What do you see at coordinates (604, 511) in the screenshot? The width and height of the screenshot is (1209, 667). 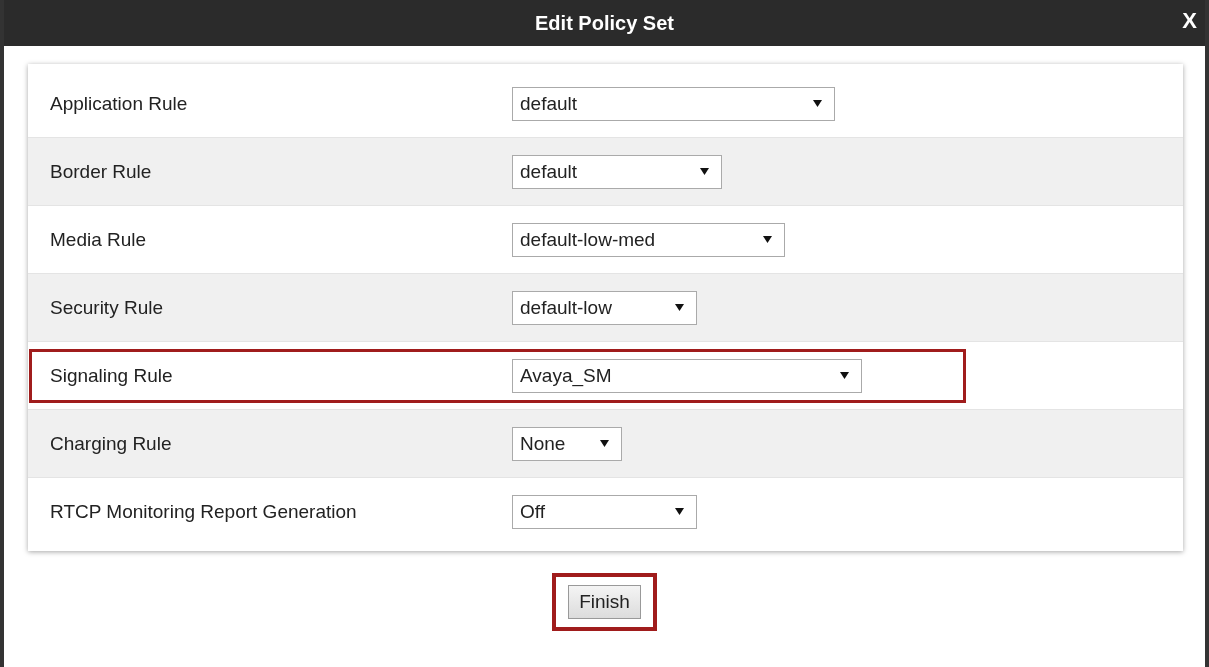 I see `dropdown: Off` at bounding box center [604, 511].